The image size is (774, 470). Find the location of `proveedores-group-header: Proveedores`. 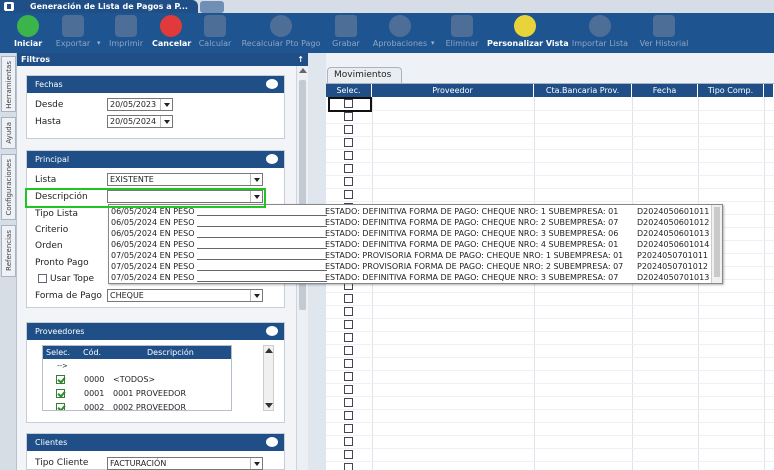

proveedores-group-header: Proveedores is located at coordinates (155, 331).